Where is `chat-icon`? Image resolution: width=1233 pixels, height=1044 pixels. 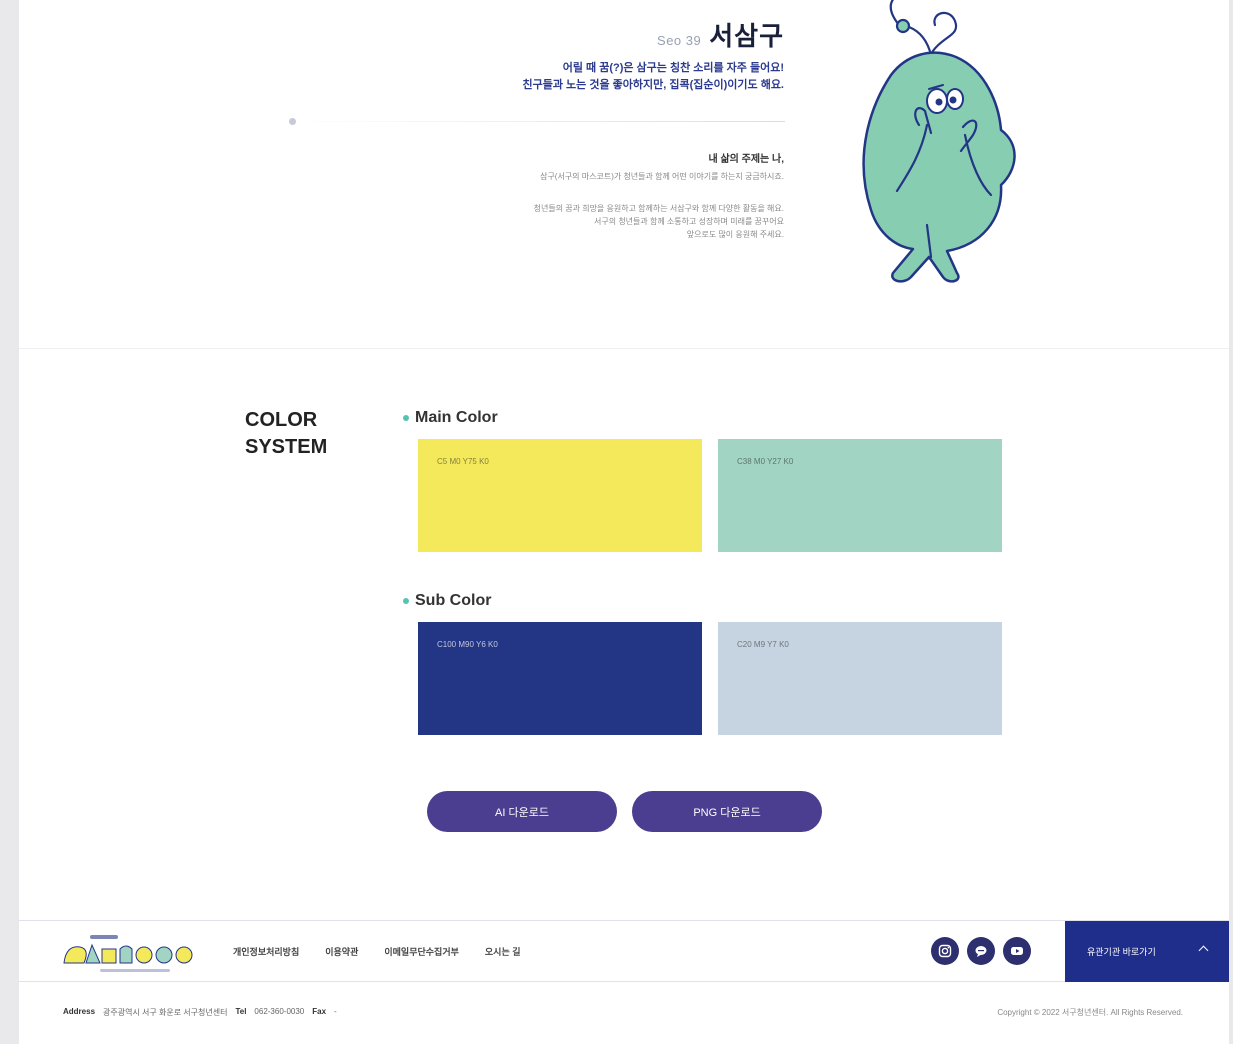
chat-icon is located at coordinates (981, 951).